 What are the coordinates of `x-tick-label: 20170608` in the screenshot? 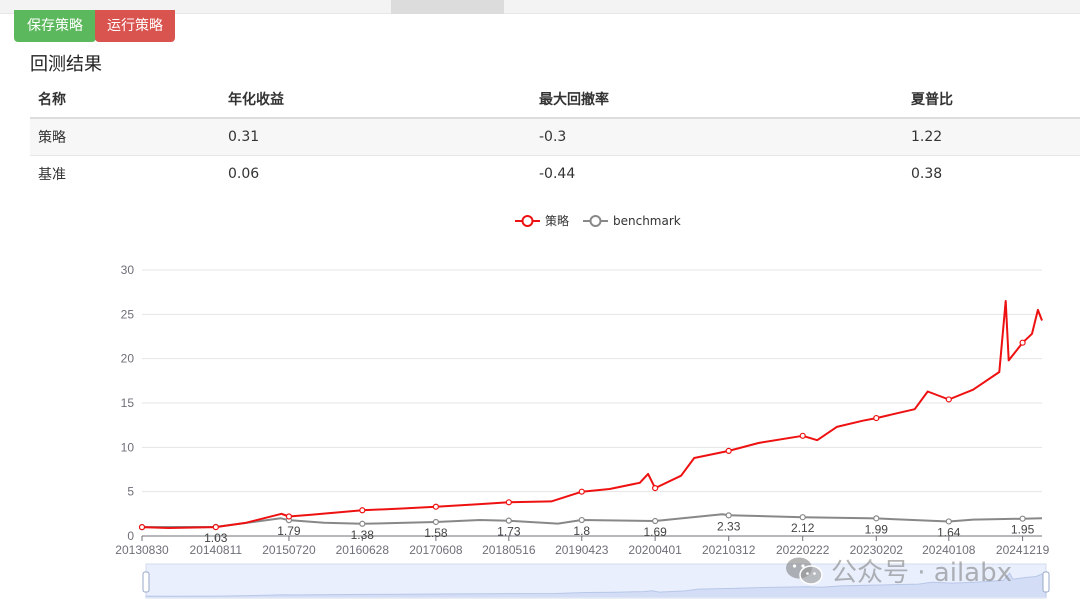 It's located at (436, 550).